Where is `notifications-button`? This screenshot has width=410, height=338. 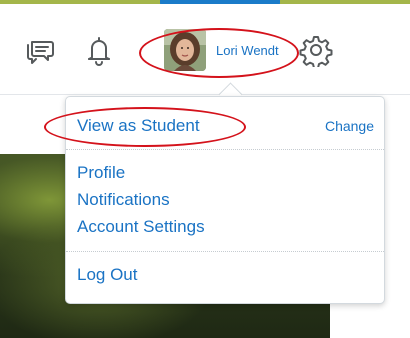 notifications-button is located at coordinates (99, 50).